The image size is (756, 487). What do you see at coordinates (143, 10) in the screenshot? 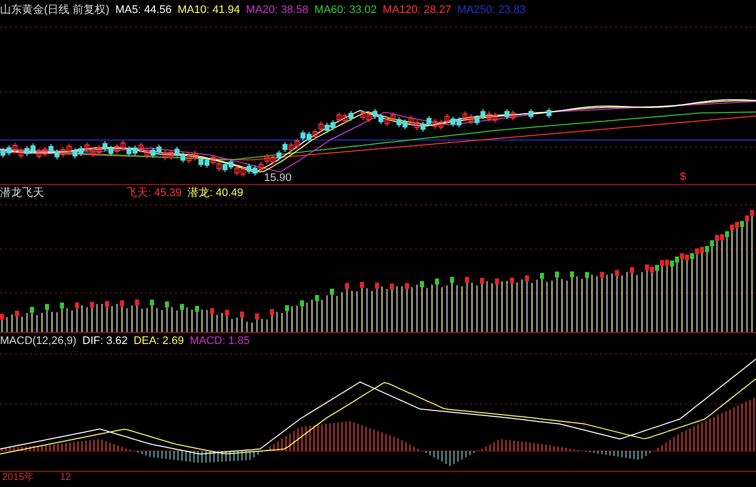
I see `indicator-value: MA5: 44.56` at bounding box center [143, 10].